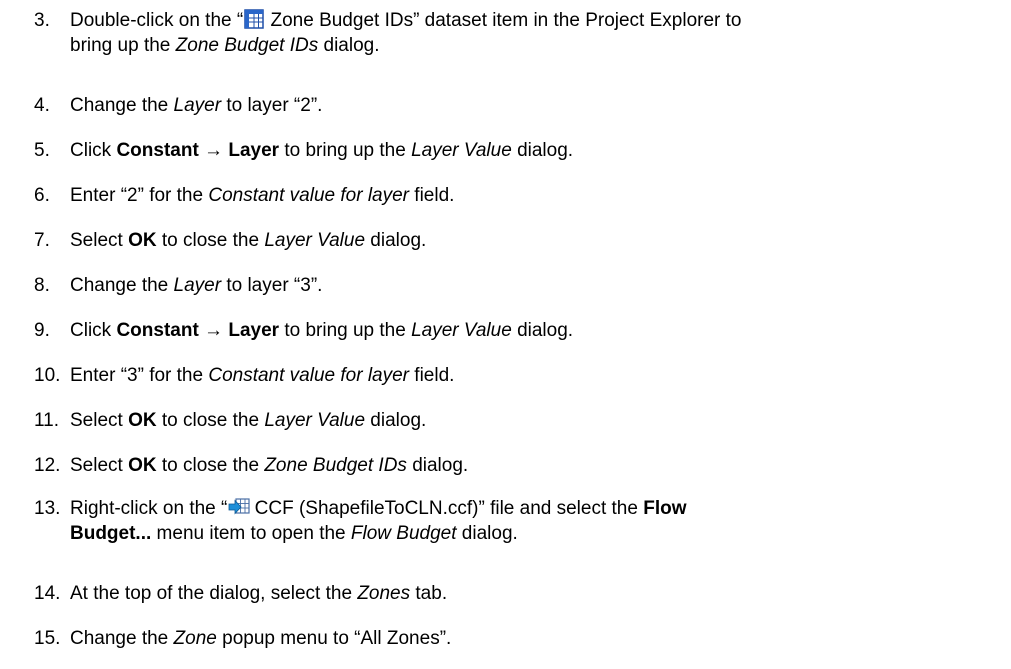  I want to click on text-run: popup menu to “All Zones”., so click(334, 638).